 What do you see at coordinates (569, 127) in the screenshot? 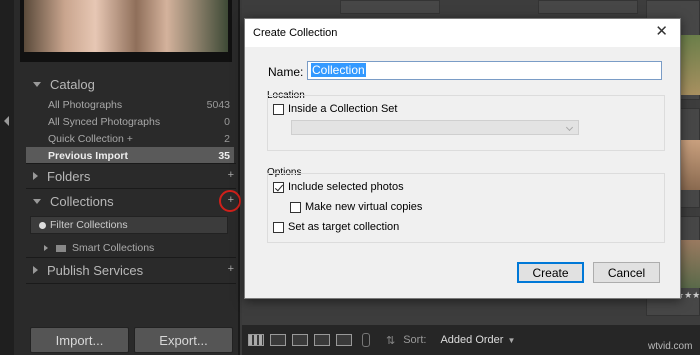
I see `chevron-down-icon` at bounding box center [569, 127].